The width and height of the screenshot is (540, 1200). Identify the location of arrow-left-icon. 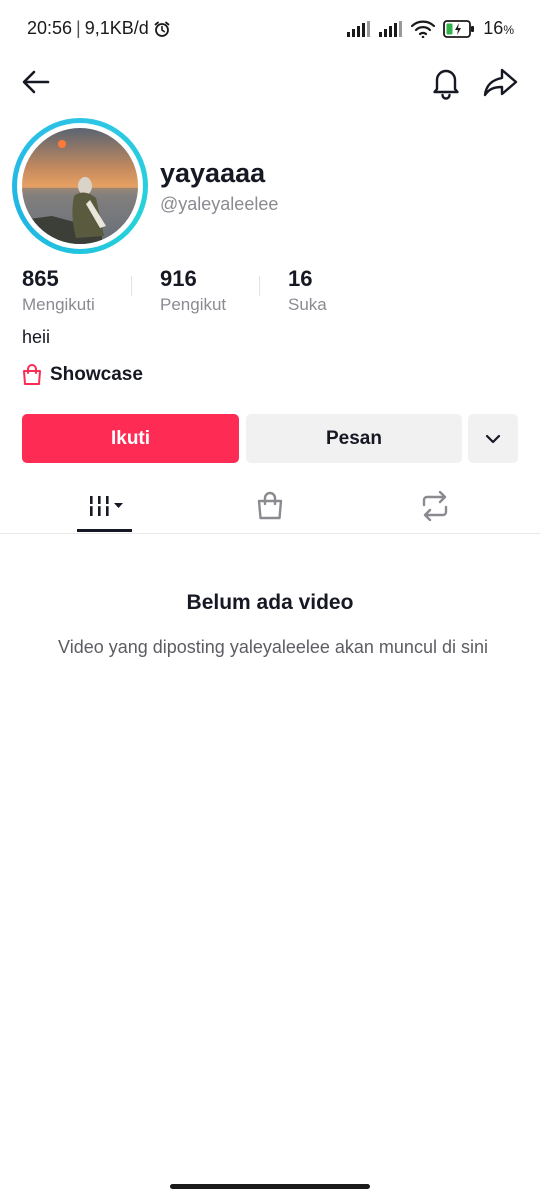
(36, 82).